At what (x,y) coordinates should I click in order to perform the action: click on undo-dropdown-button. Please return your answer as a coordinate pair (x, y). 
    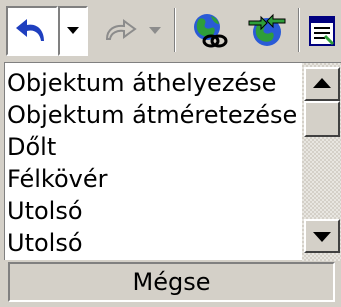
    Looking at the image, I should click on (73, 31).